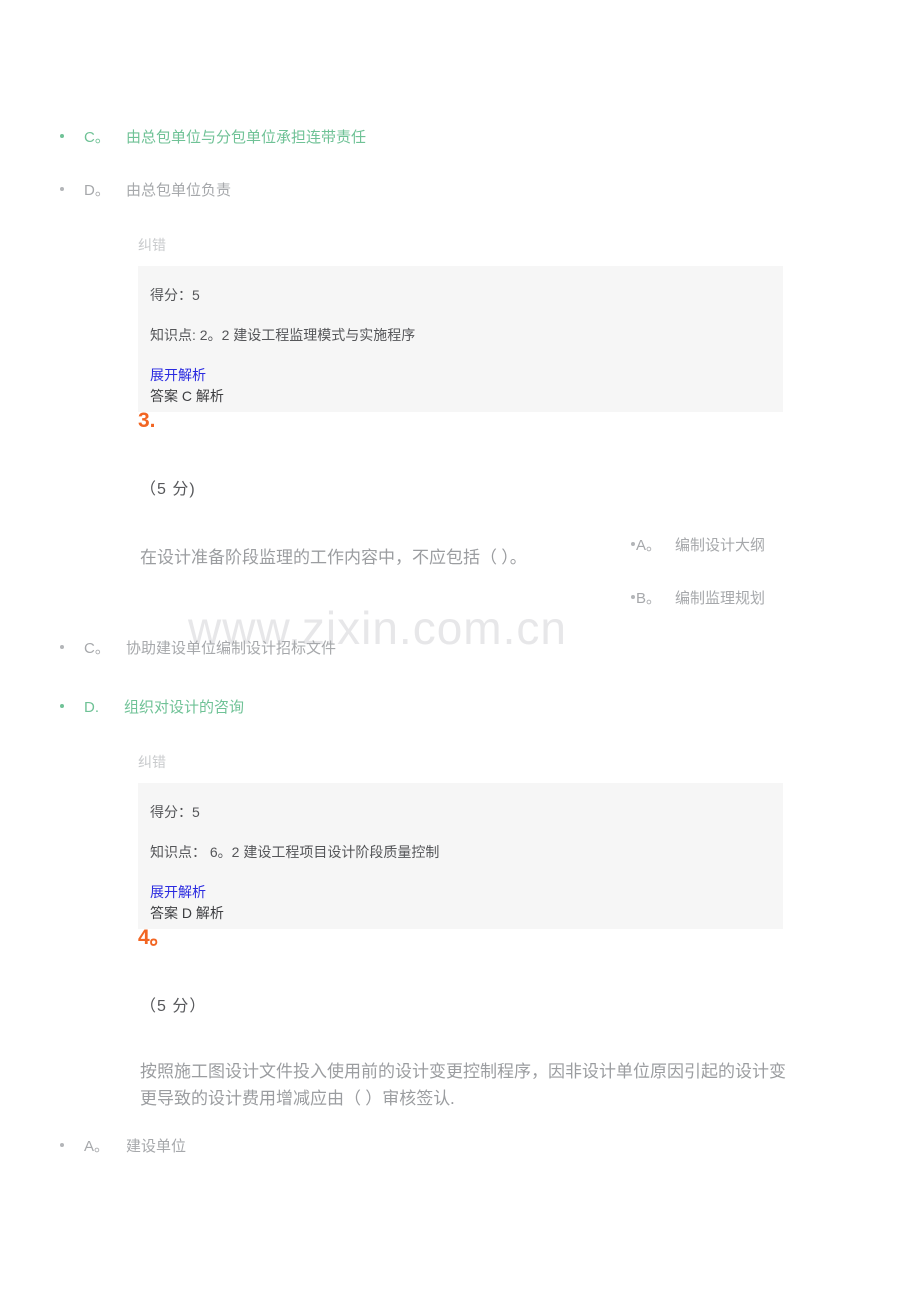 This screenshot has width=920, height=1302. What do you see at coordinates (460, 335) in the screenshot?
I see `knowledge-row: 知识点: 2。2 建设工程监理模式与实施程序` at bounding box center [460, 335].